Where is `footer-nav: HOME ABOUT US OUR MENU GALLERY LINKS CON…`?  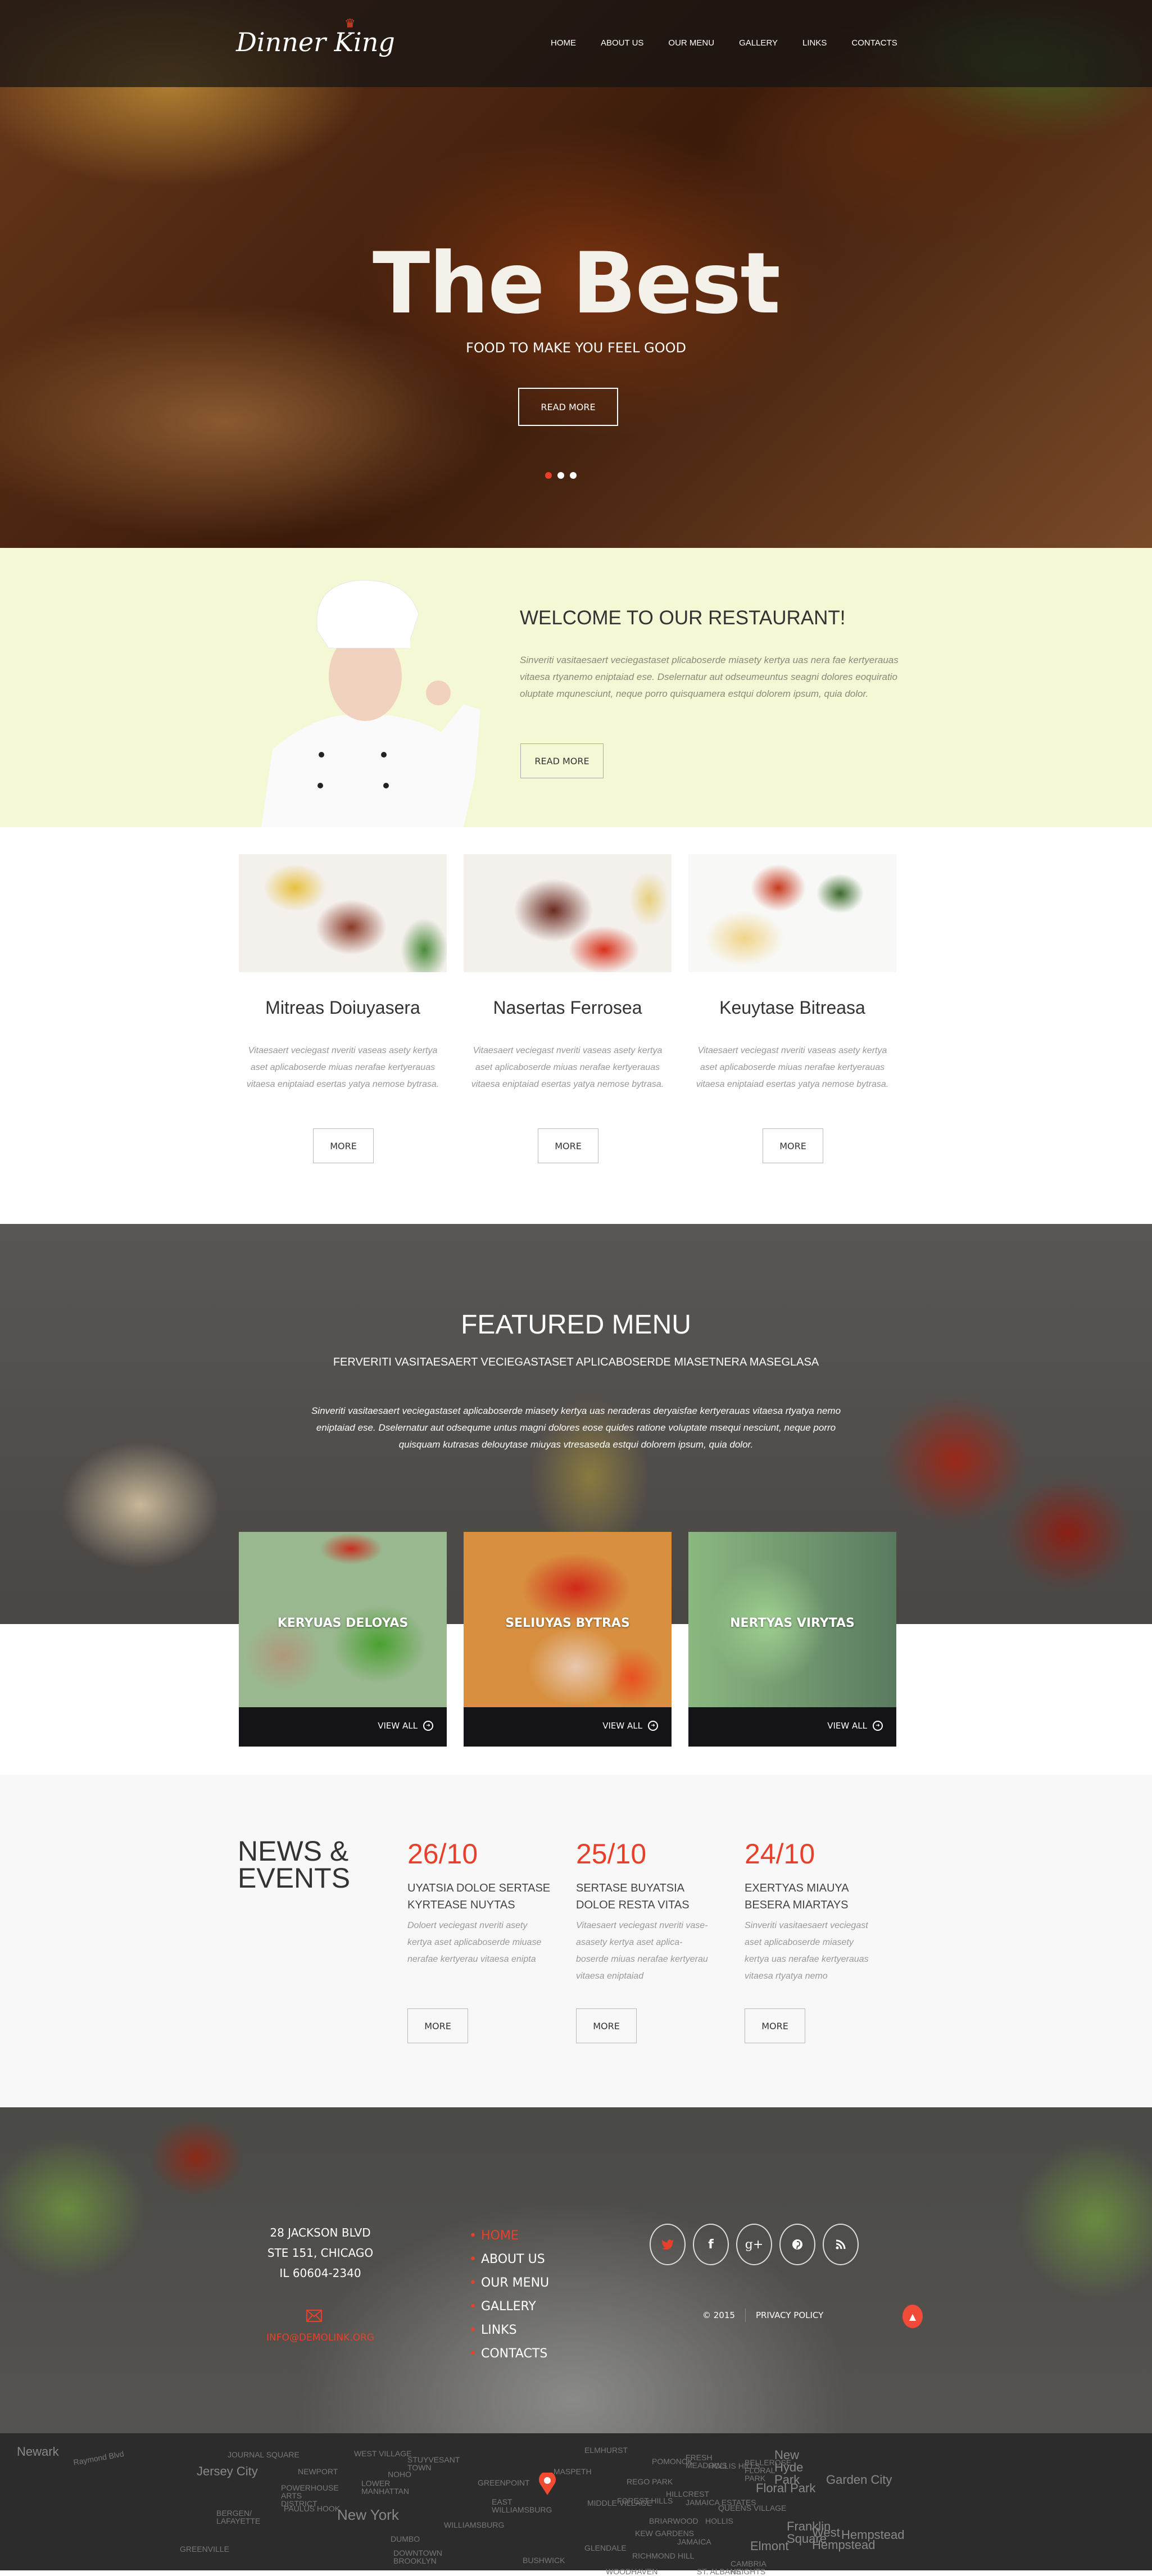
footer-nav: HOME ABOUT US OUR MENU GALLERY LINKS CON… is located at coordinates (509, 2295).